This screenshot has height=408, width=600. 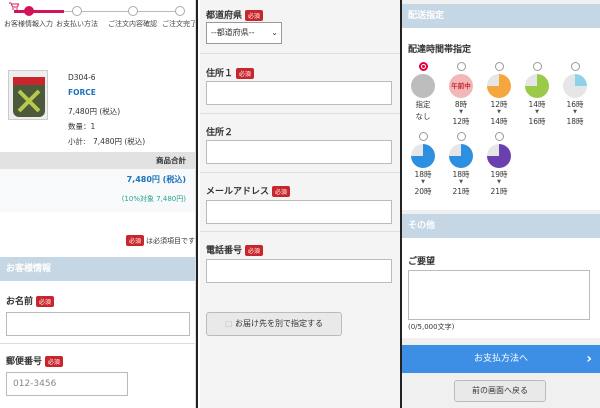 What do you see at coordinates (440, 50) in the screenshot?
I see `delivery-time-label: 配達時間帯指定` at bounding box center [440, 50].